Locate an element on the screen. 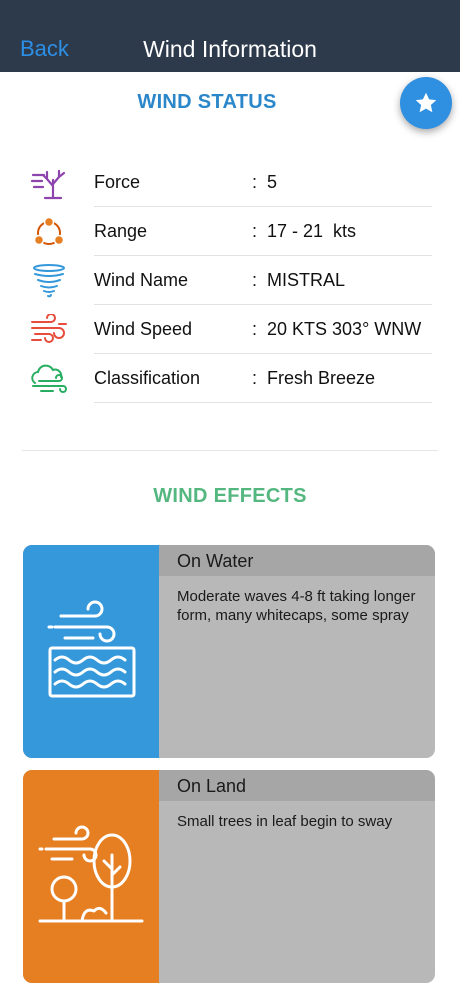  status-value-classification: Fresh Breeze is located at coordinates (321, 378).